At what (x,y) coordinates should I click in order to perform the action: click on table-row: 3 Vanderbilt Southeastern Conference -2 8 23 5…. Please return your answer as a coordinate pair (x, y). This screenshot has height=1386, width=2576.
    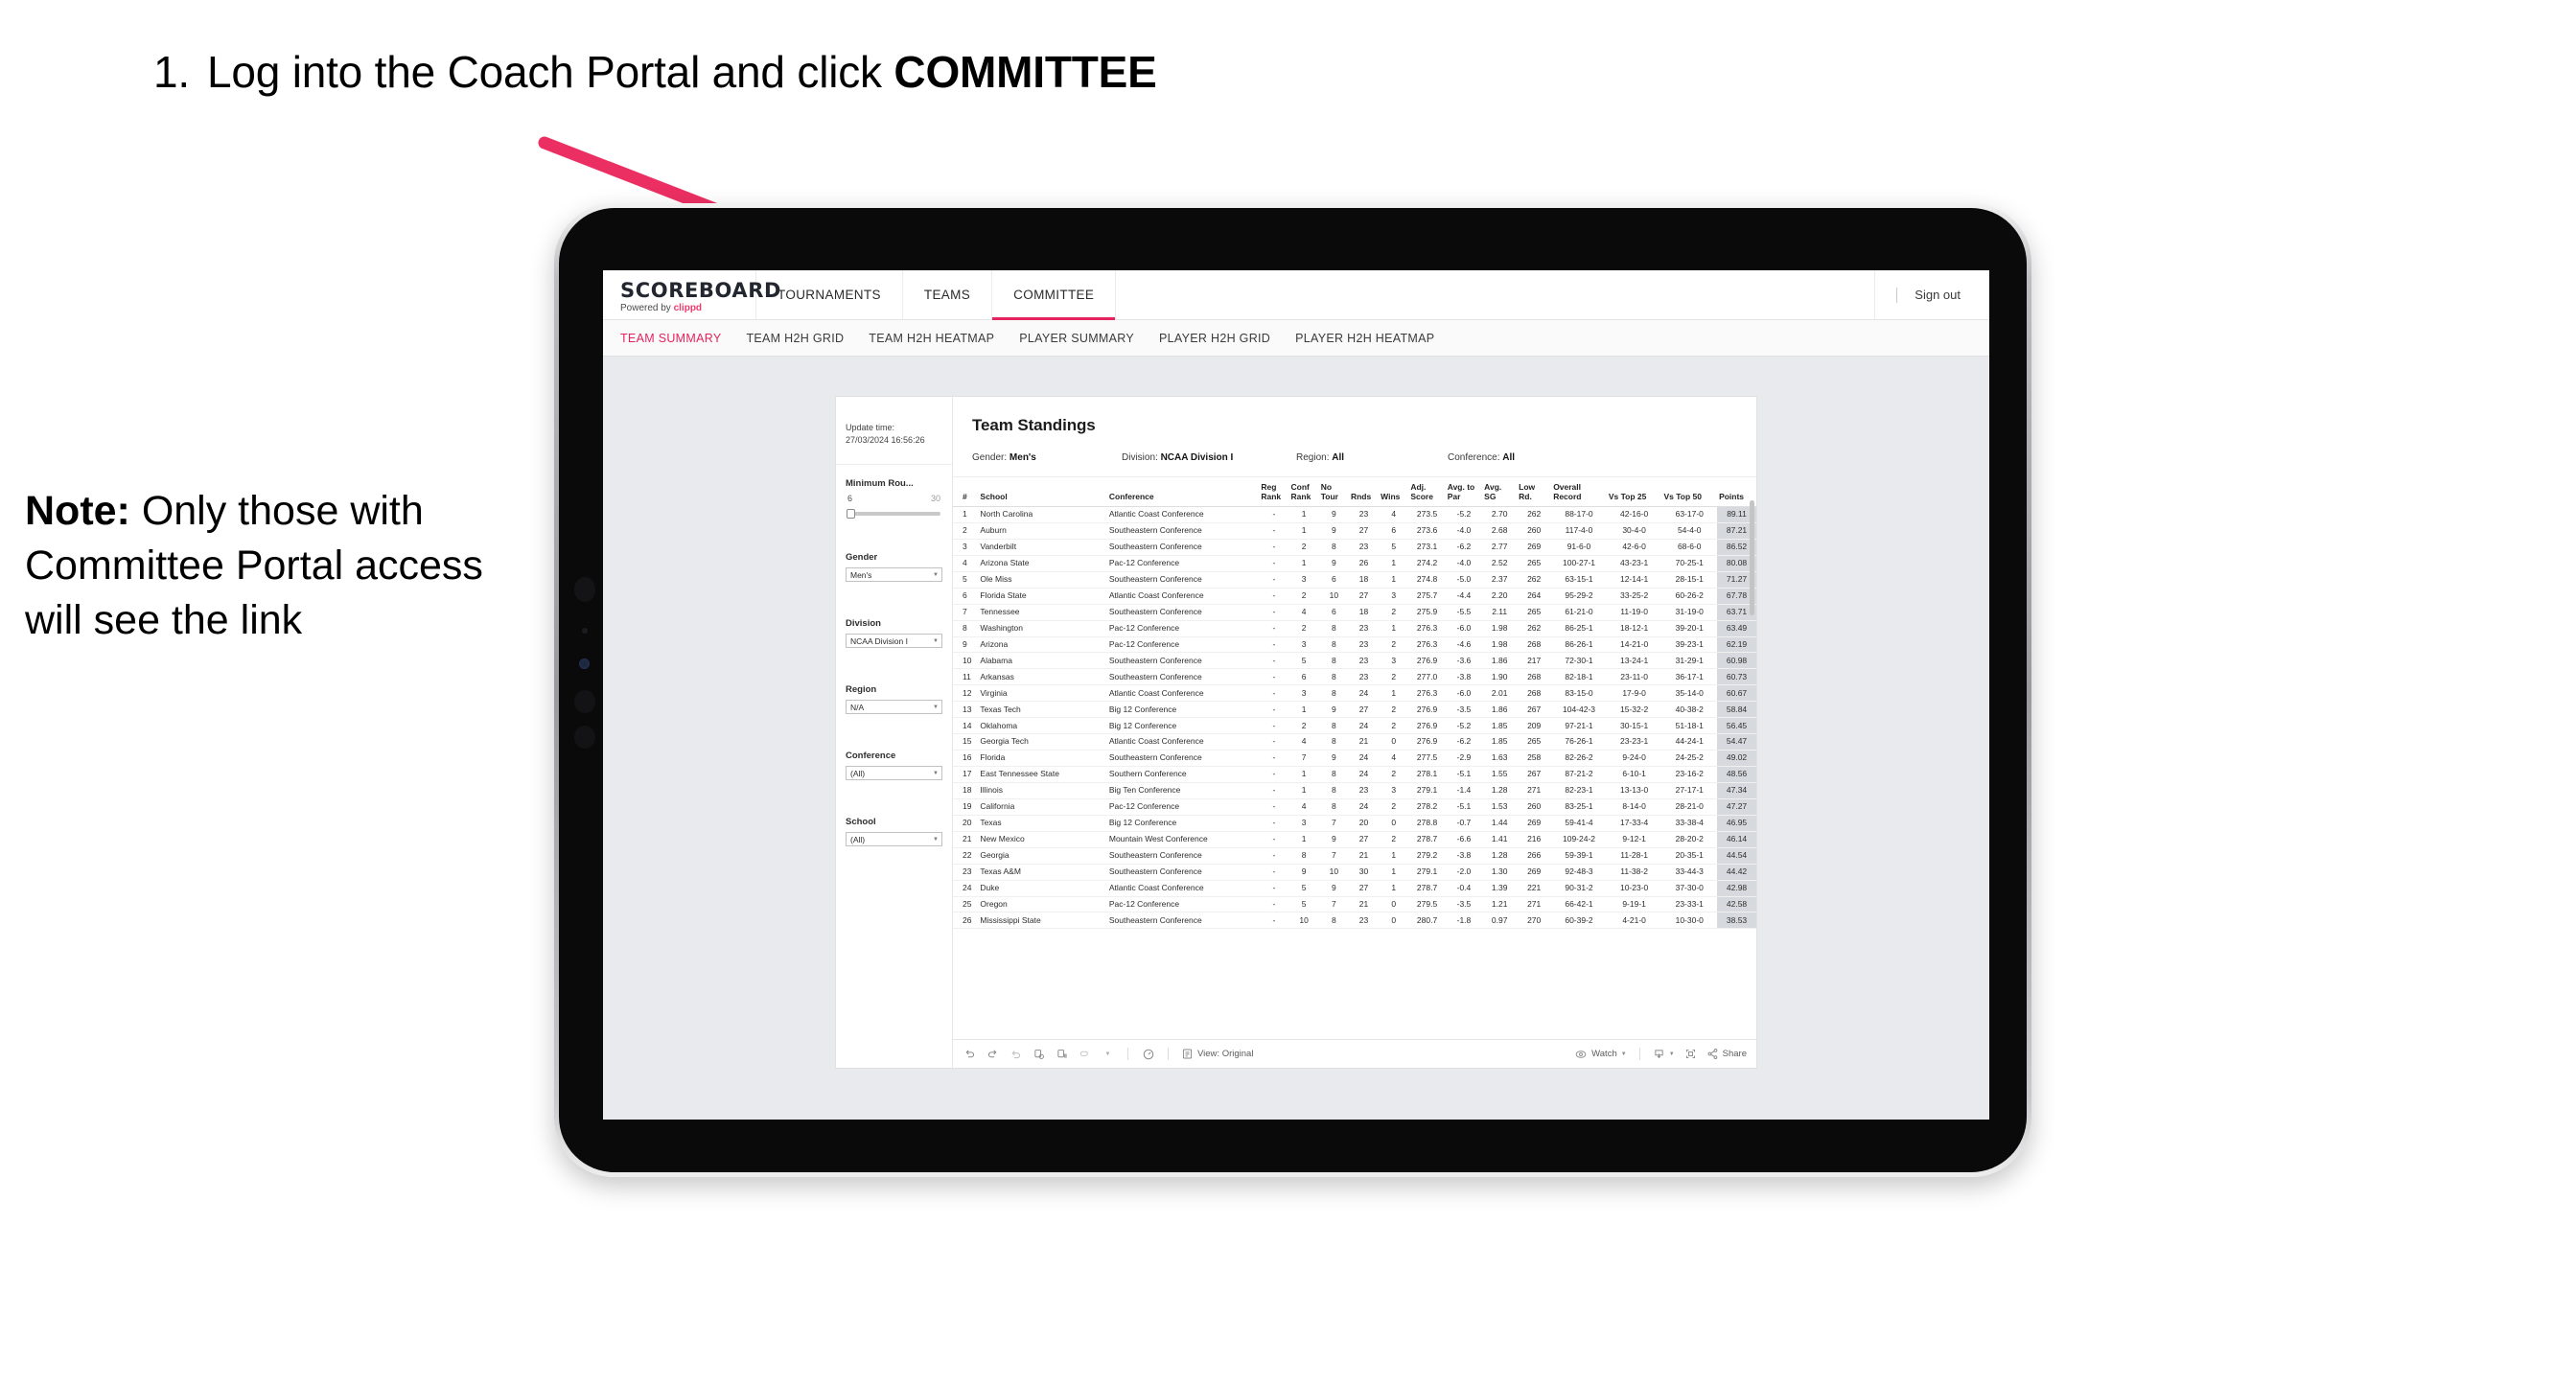
    Looking at the image, I should click on (1355, 547).